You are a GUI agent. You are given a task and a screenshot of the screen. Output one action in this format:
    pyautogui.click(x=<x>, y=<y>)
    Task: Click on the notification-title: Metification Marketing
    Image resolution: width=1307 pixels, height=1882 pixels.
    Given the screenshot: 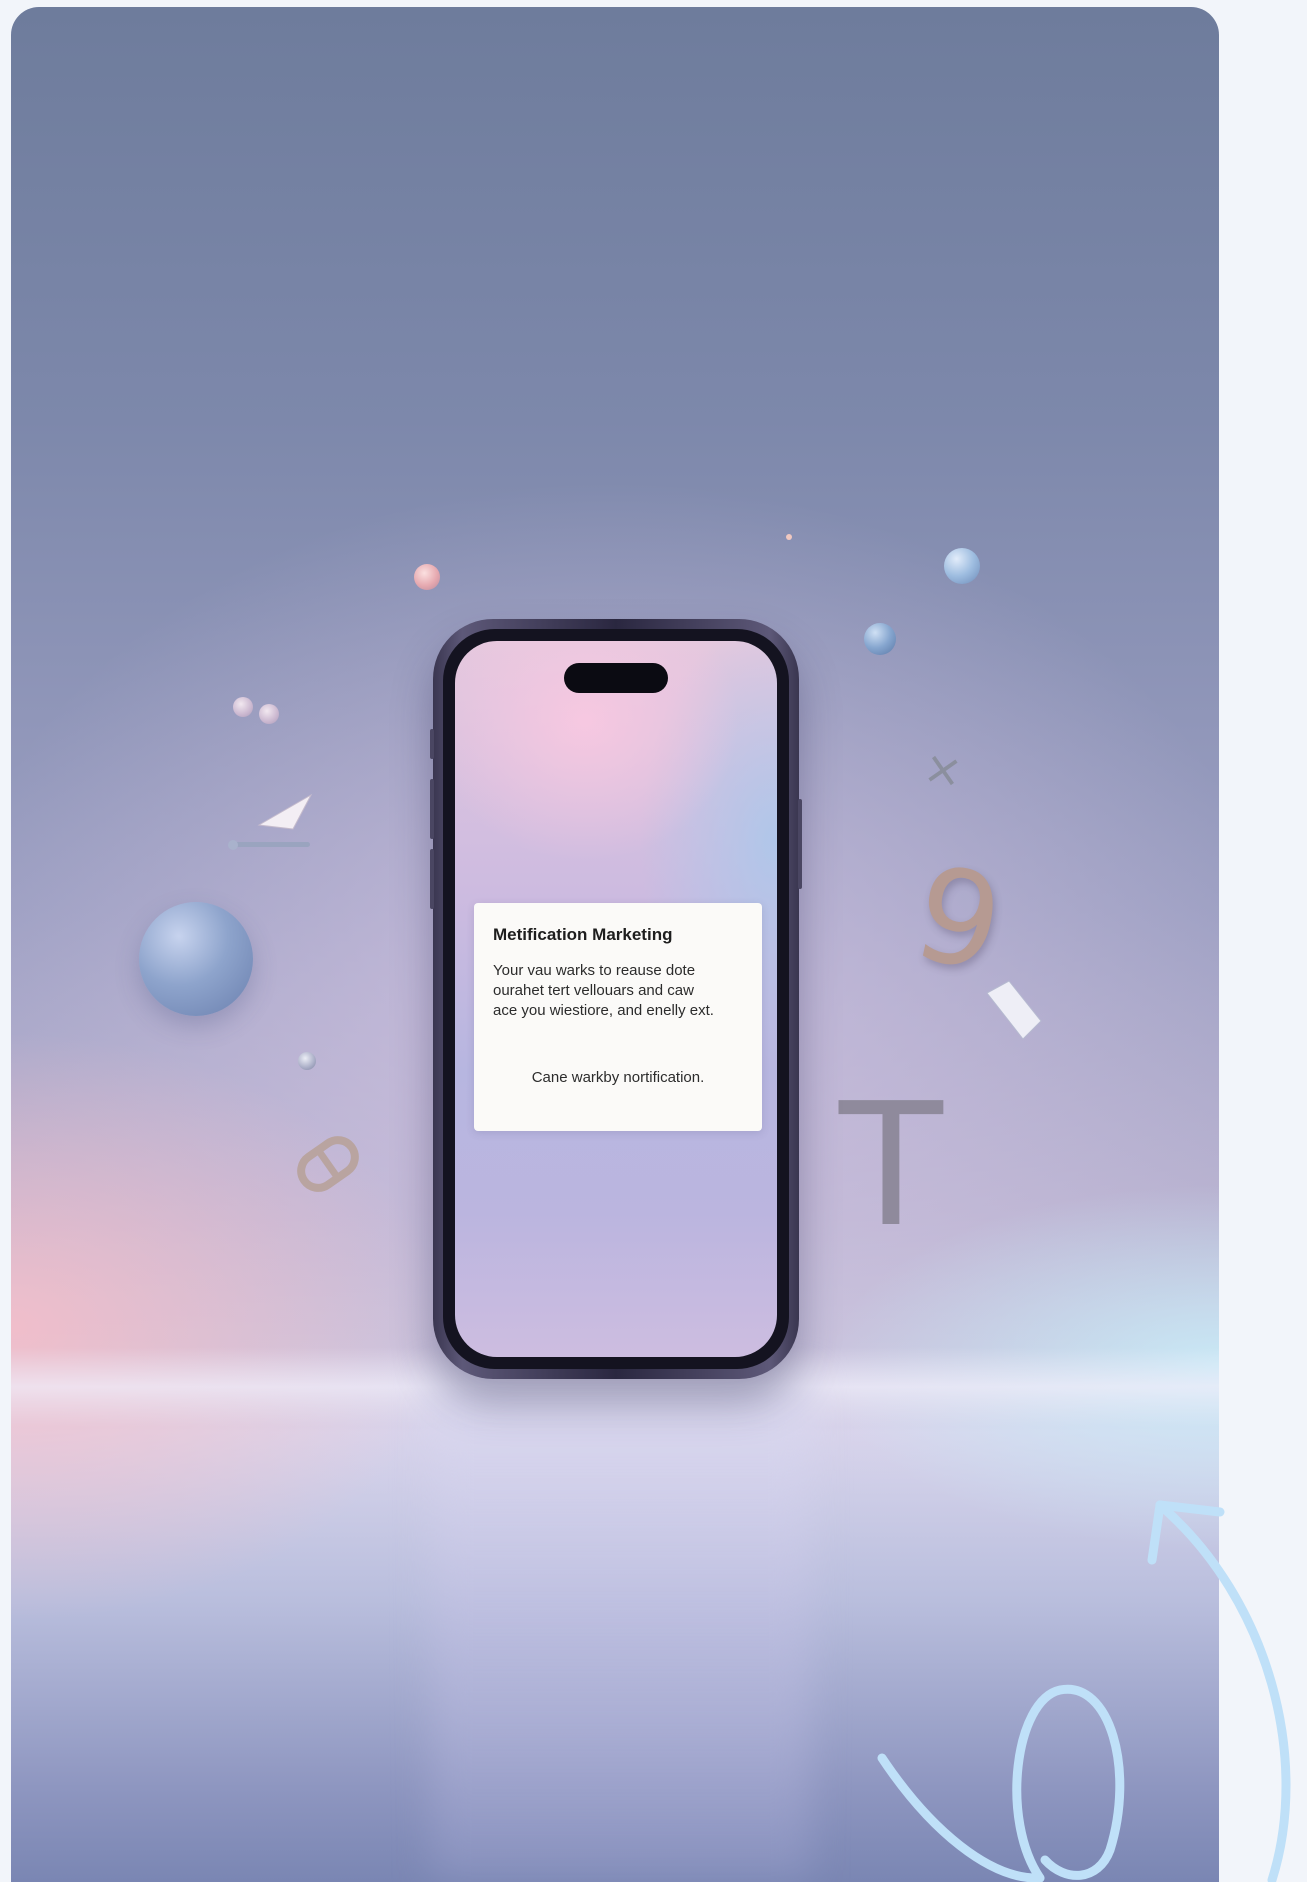 What is the action you would take?
    pyautogui.click(x=583, y=934)
    